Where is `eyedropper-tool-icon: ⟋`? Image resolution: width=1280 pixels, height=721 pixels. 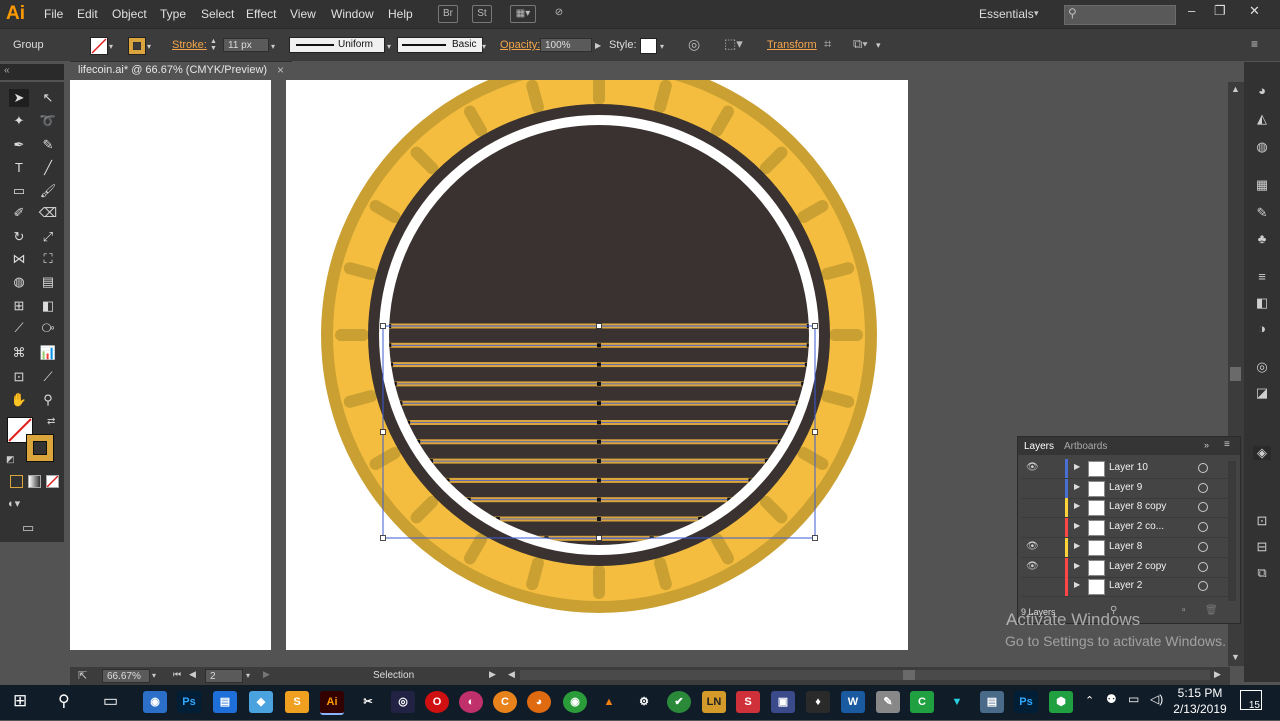 eyedropper-tool-icon: ⟋ is located at coordinates (19, 328).